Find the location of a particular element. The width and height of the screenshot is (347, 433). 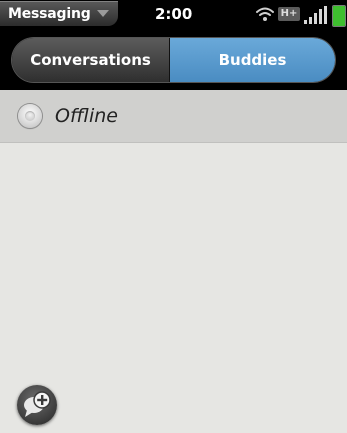

chevron-down-icon is located at coordinates (102, 13).